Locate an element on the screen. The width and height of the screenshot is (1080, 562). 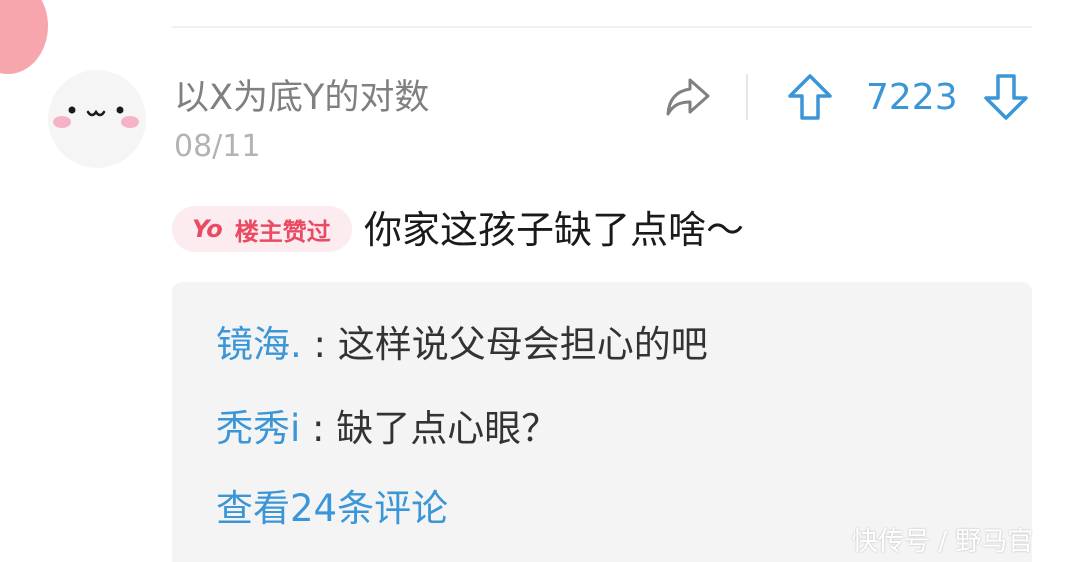
author-liked-badge: Yo 楼主赞过 is located at coordinates (262, 229).